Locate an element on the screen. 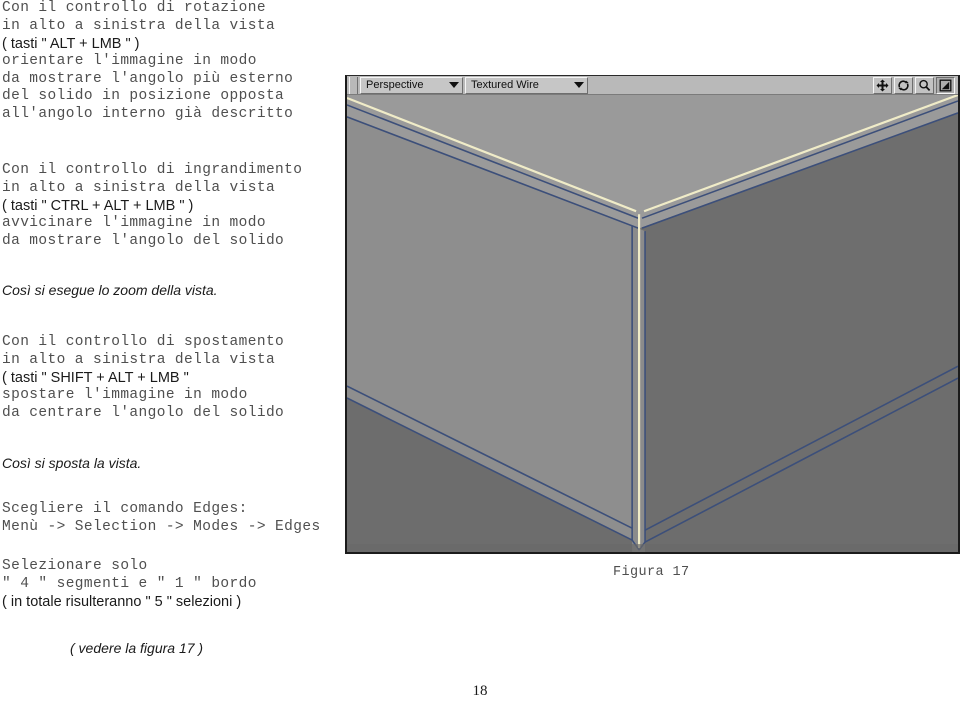  viewport-toolbar: Perspective Textured Wire is located at coordinates (652, 85).